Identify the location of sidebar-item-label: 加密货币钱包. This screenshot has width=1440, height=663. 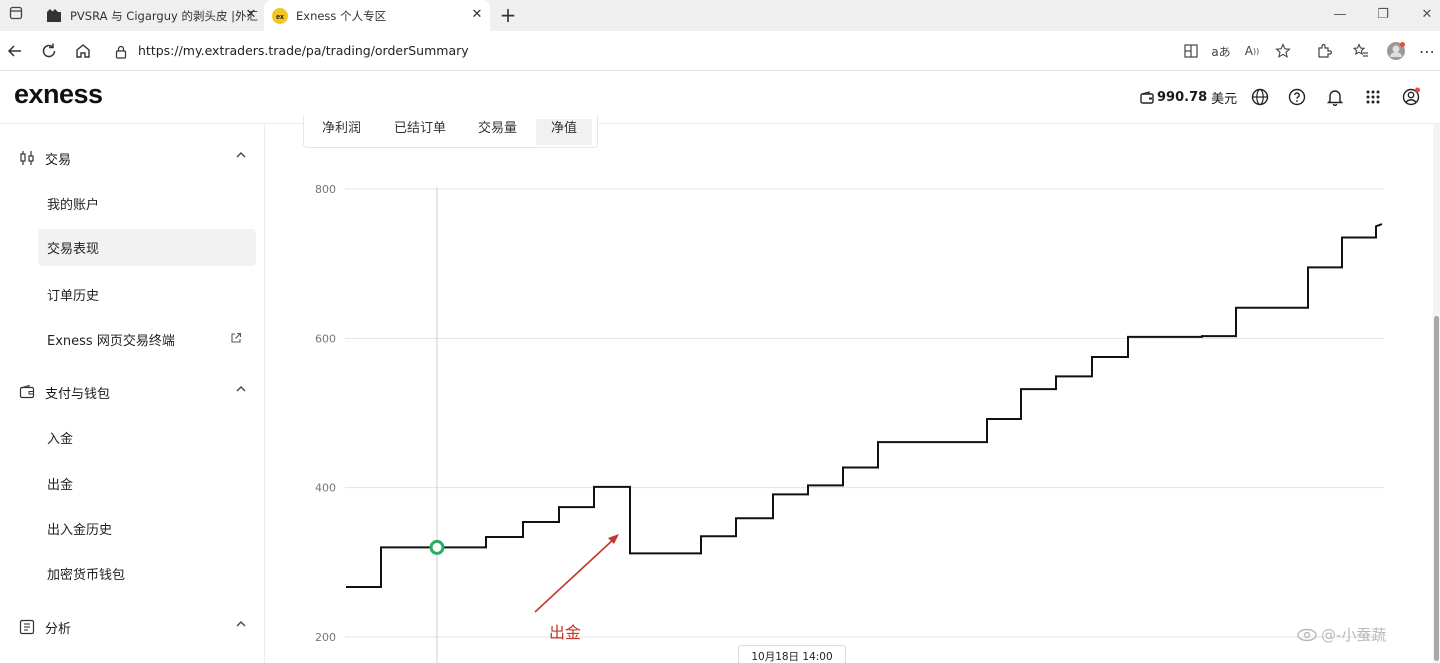
(86, 575).